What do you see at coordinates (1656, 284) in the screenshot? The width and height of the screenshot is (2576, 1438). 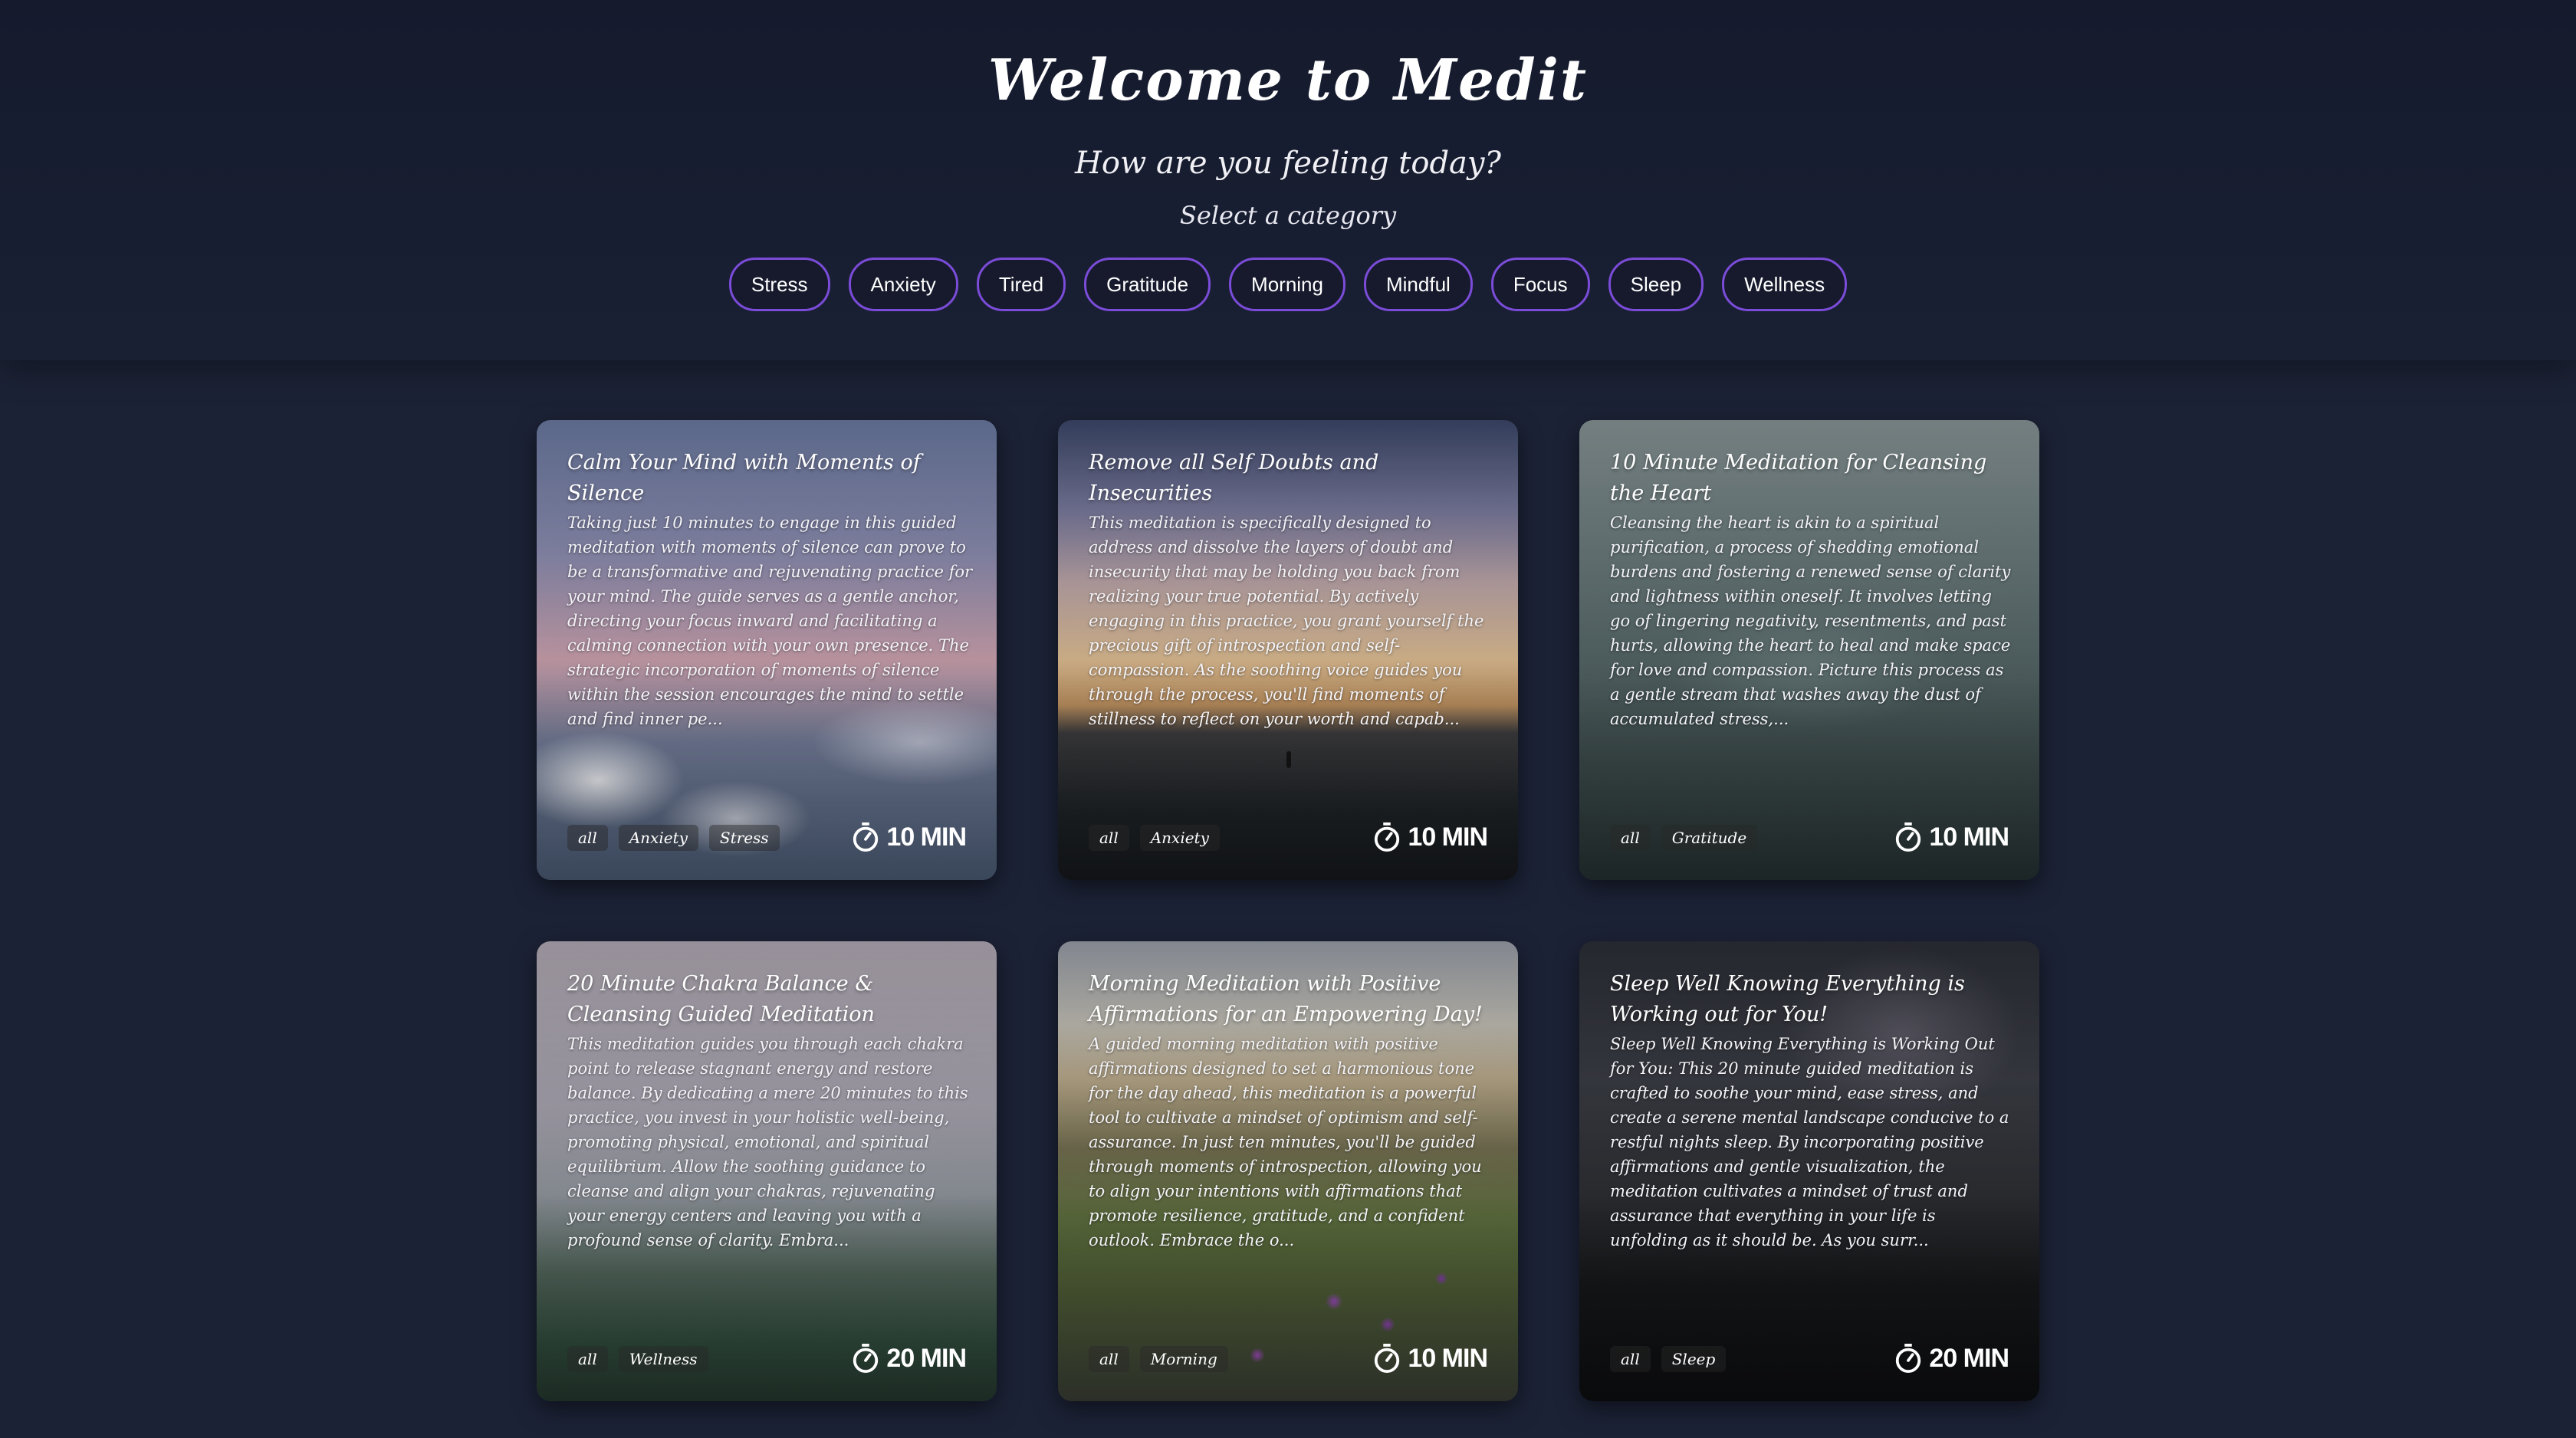 I see `category-chip-sleep: Sleep` at bounding box center [1656, 284].